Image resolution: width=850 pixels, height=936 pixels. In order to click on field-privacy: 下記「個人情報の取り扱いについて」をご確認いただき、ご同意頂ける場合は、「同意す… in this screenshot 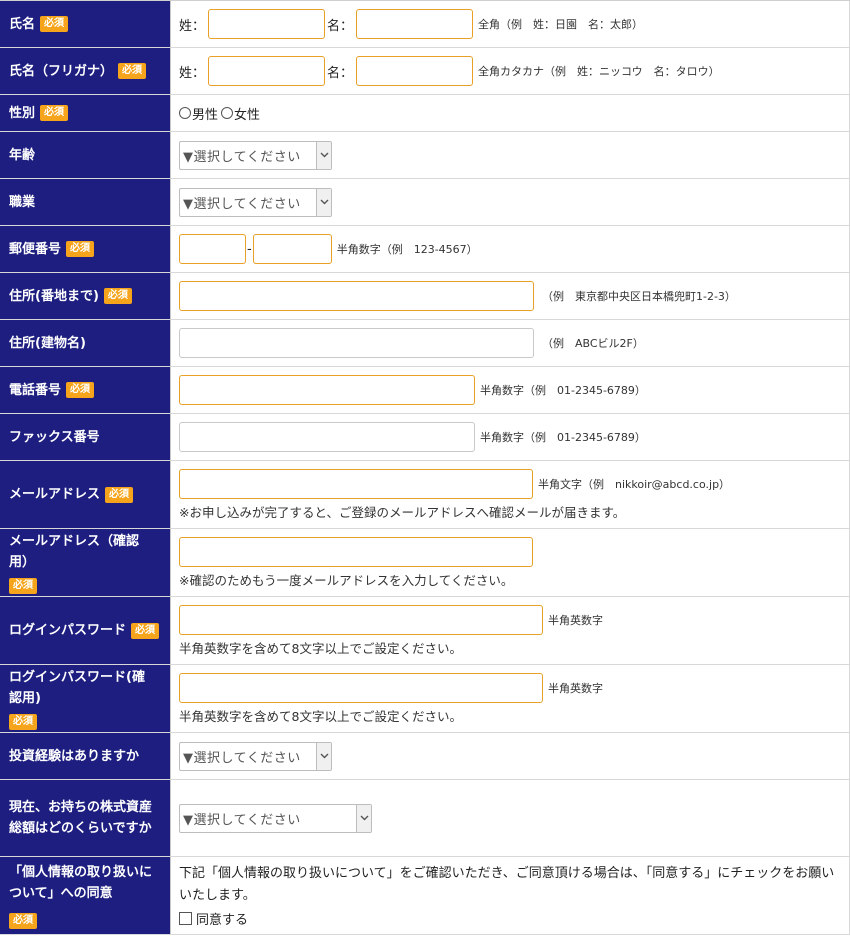, I will do `click(510, 895)`.